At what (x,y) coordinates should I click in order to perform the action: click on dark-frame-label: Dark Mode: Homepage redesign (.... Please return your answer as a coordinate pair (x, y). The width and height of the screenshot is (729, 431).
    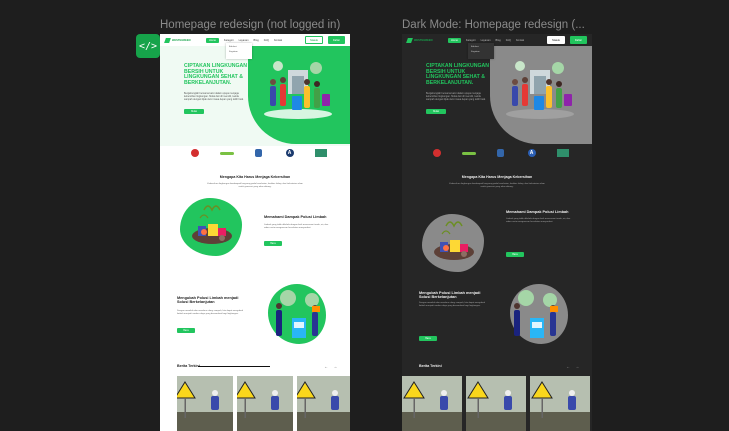
    Looking at the image, I should click on (493, 25).